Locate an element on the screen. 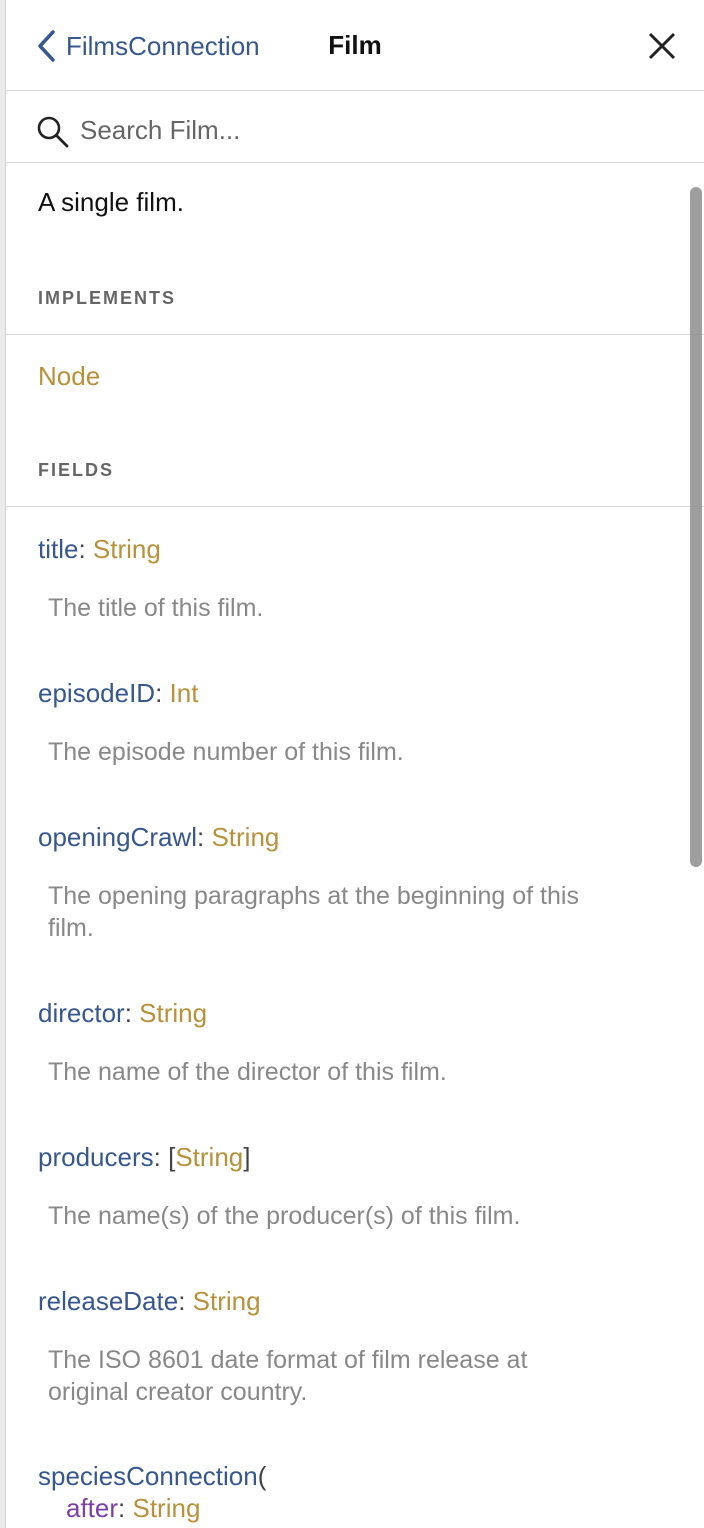  field-name: title is located at coordinates (58, 549).